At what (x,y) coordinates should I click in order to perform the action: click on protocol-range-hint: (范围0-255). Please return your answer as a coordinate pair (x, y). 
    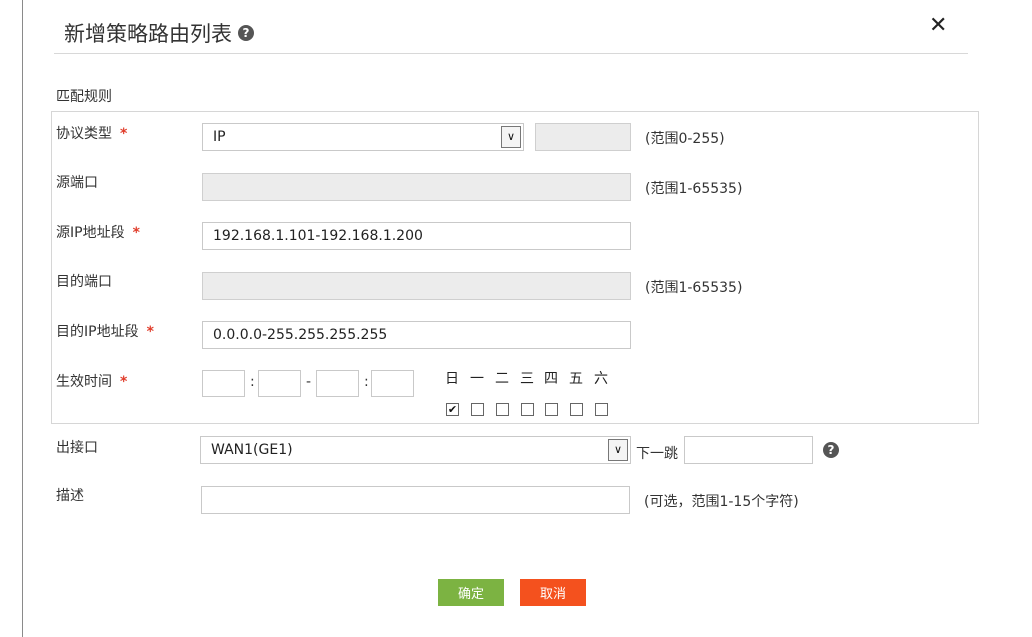
    Looking at the image, I should click on (685, 139).